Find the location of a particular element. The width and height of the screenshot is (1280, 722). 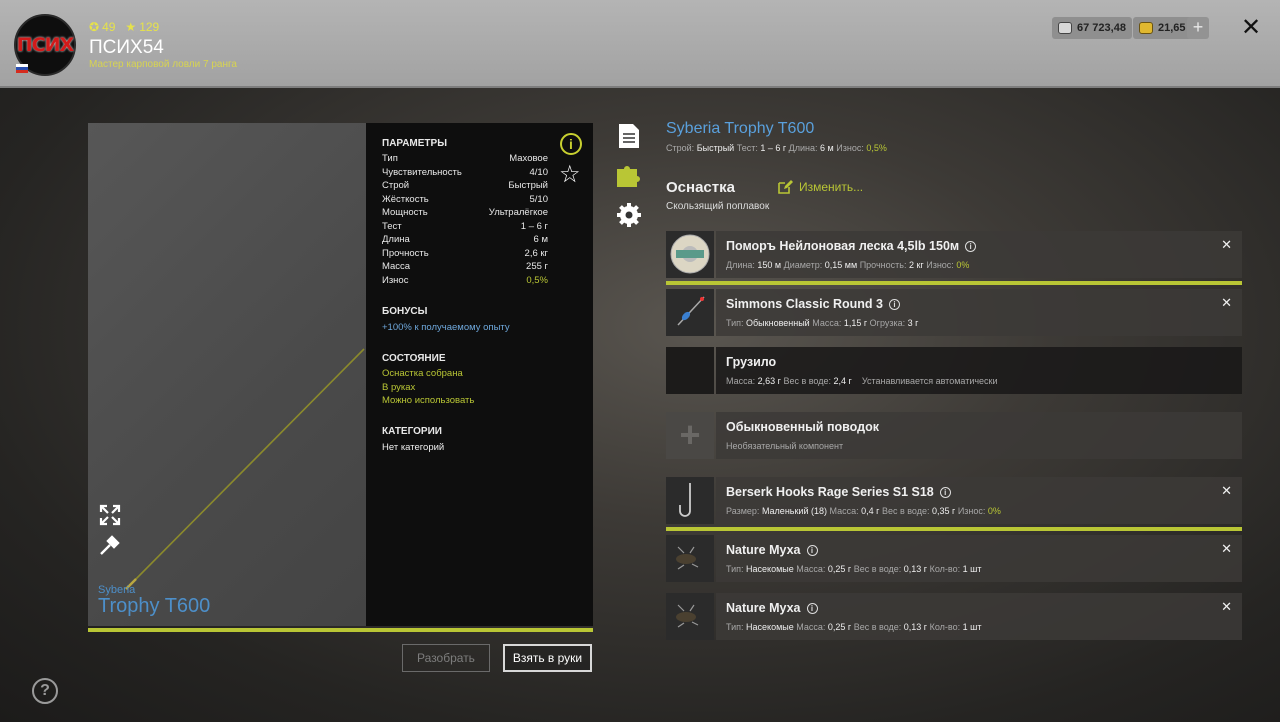

level-icon: ✪ is located at coordinates (94, 27).